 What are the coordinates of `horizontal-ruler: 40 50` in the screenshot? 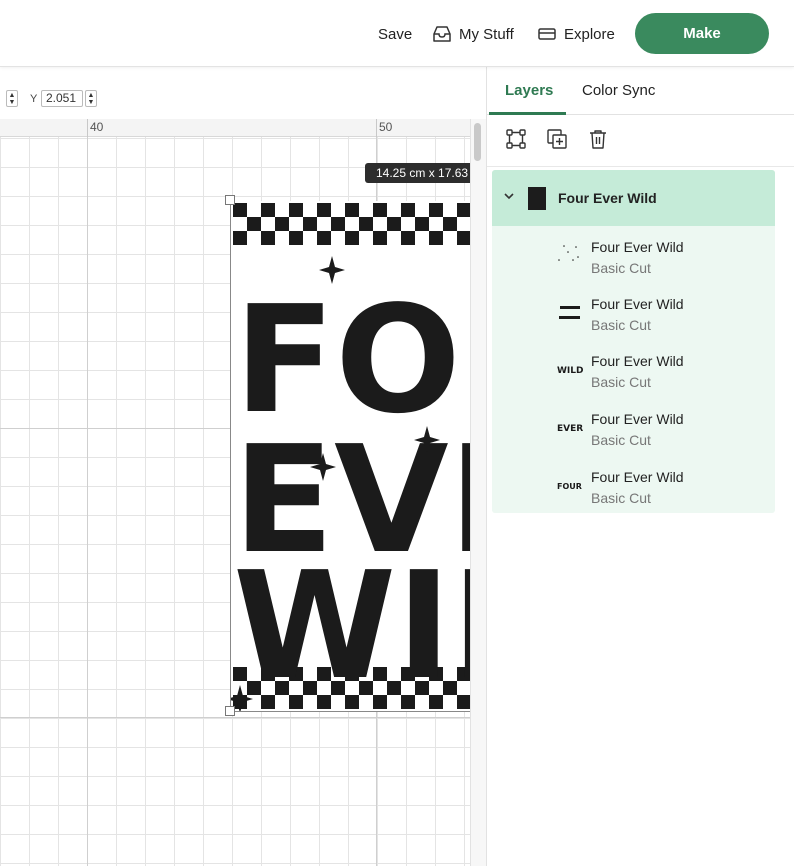 It's located at (235, 128).